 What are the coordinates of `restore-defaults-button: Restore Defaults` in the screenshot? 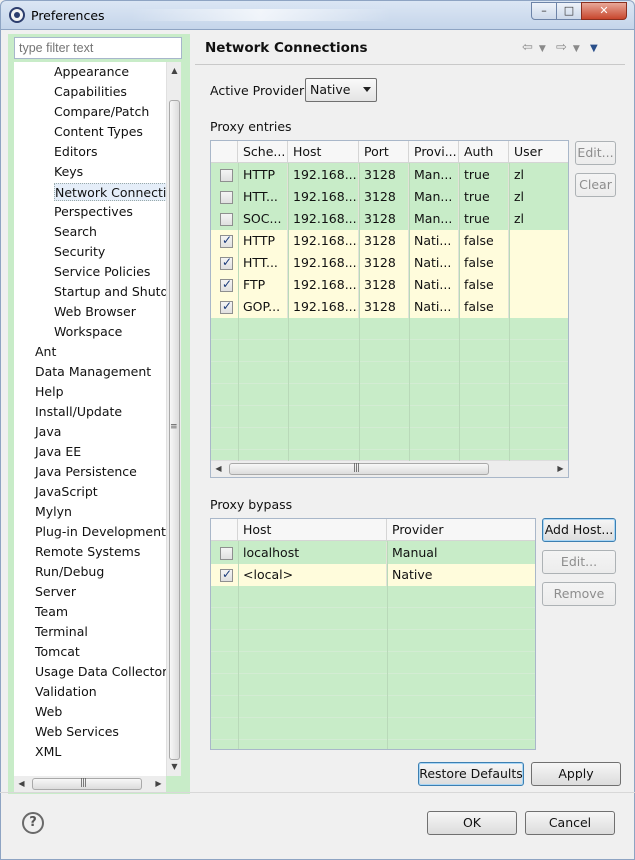 It's located at (471, 774).